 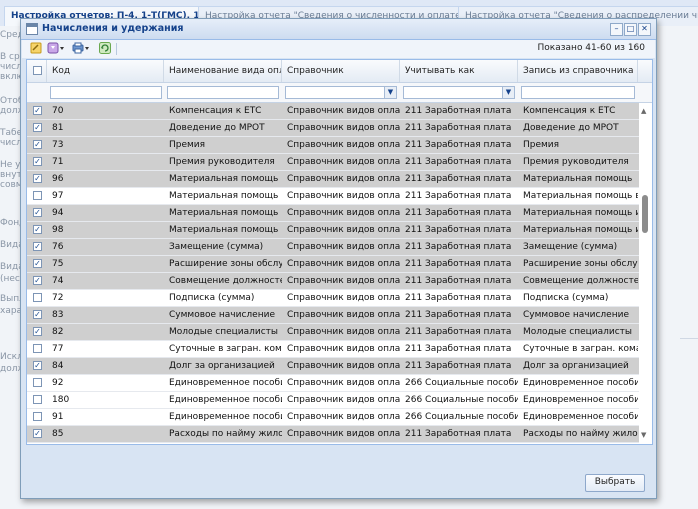 I want to click on refresh-icon, so click(x=105, y=48).